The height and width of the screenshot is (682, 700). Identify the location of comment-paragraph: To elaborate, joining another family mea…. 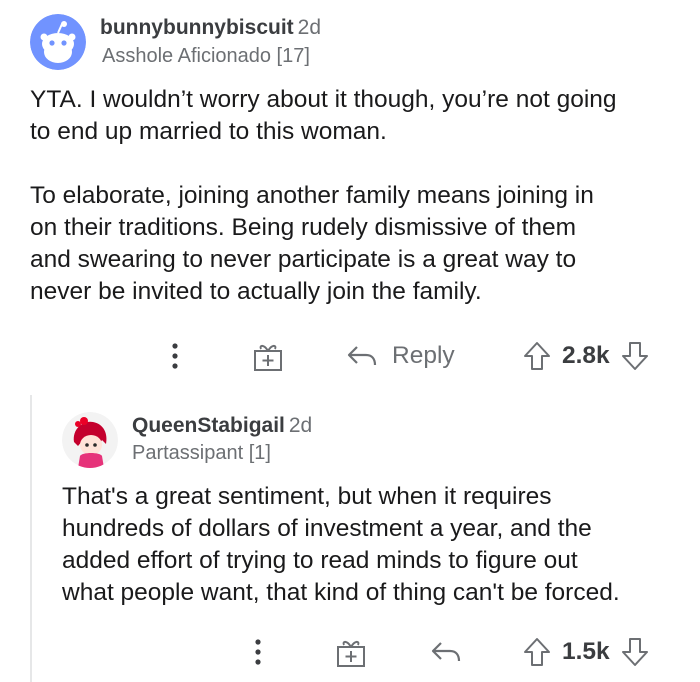
(312, 243).